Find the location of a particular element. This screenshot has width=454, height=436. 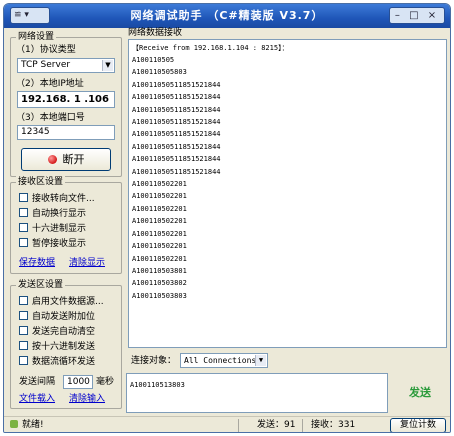

receive-settings-title: 接收区设置 is located at coordinates (41, 182).